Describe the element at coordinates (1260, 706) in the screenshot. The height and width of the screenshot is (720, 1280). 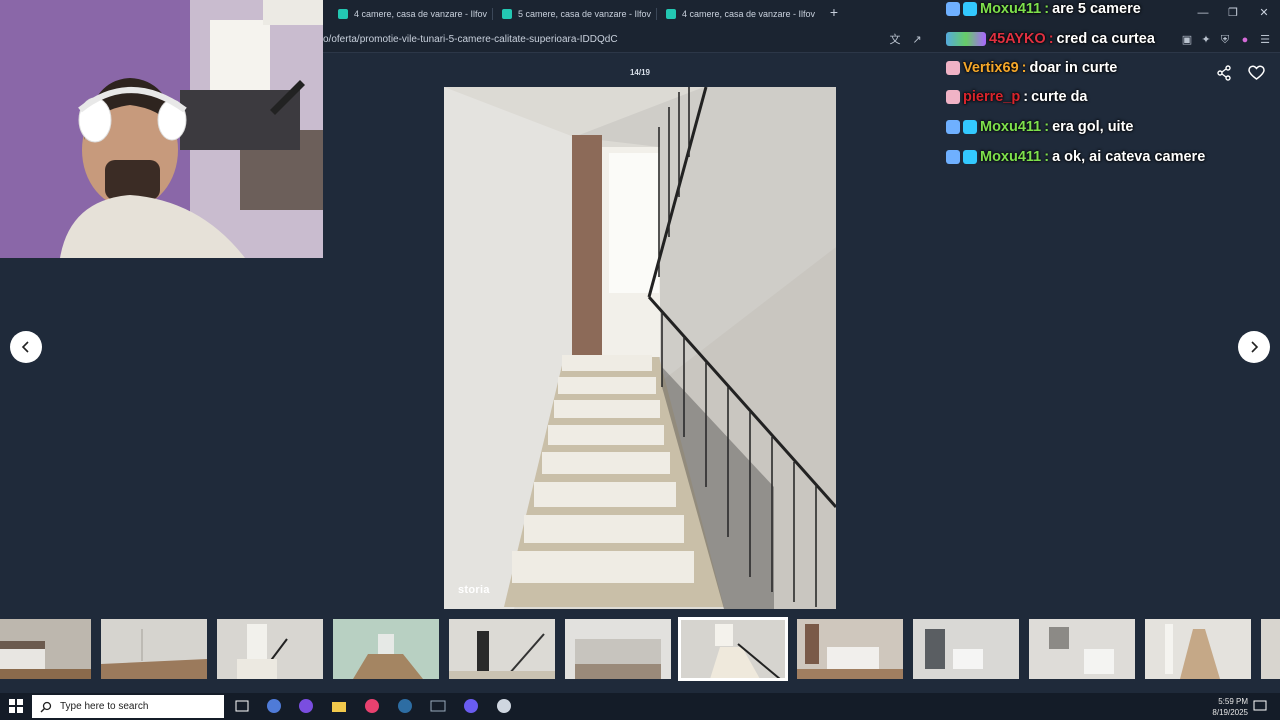
I see `notification-icon` at that location.